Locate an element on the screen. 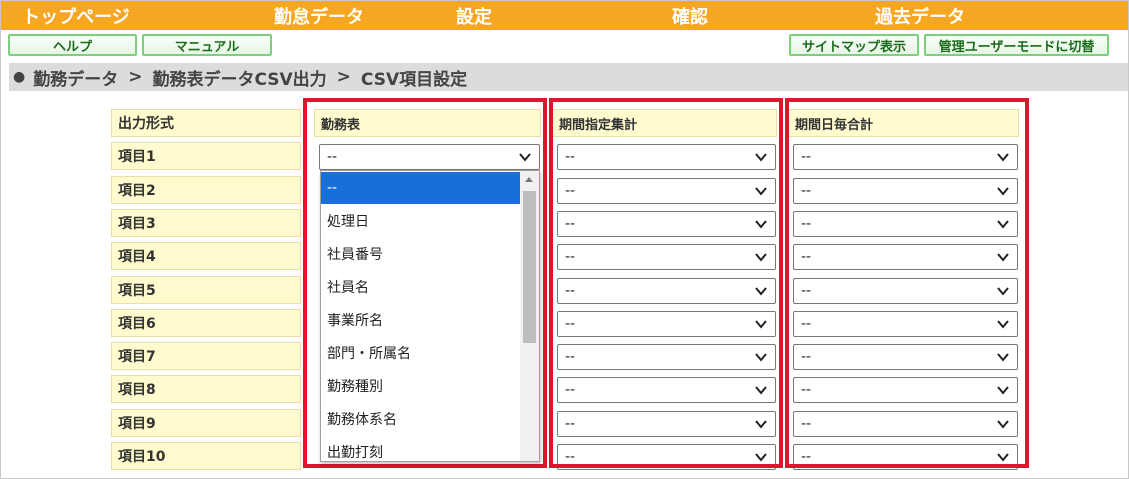  row-label: 項目6 is located at coordinates (206, 323).